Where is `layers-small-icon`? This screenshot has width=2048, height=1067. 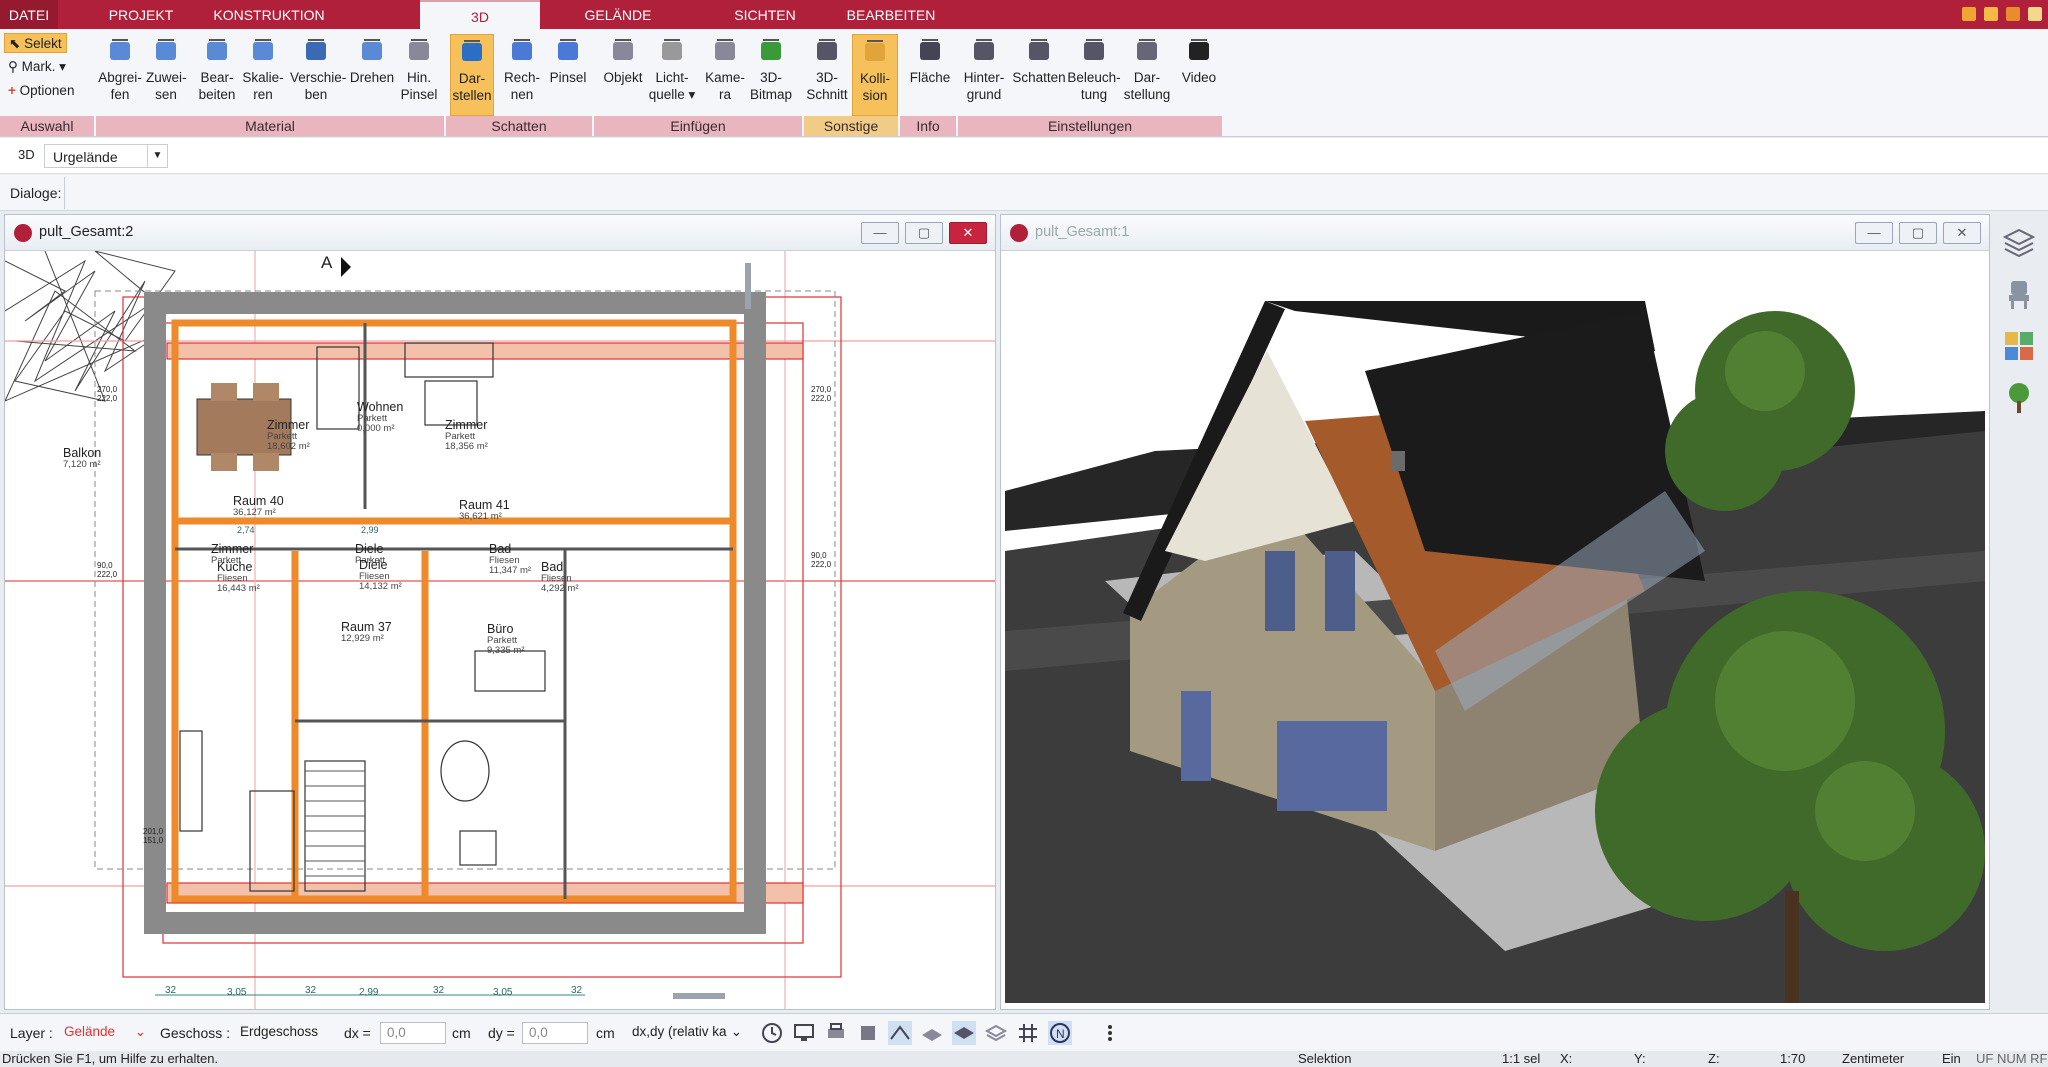 layers-small-icon is located at coordinates (996, 1033).